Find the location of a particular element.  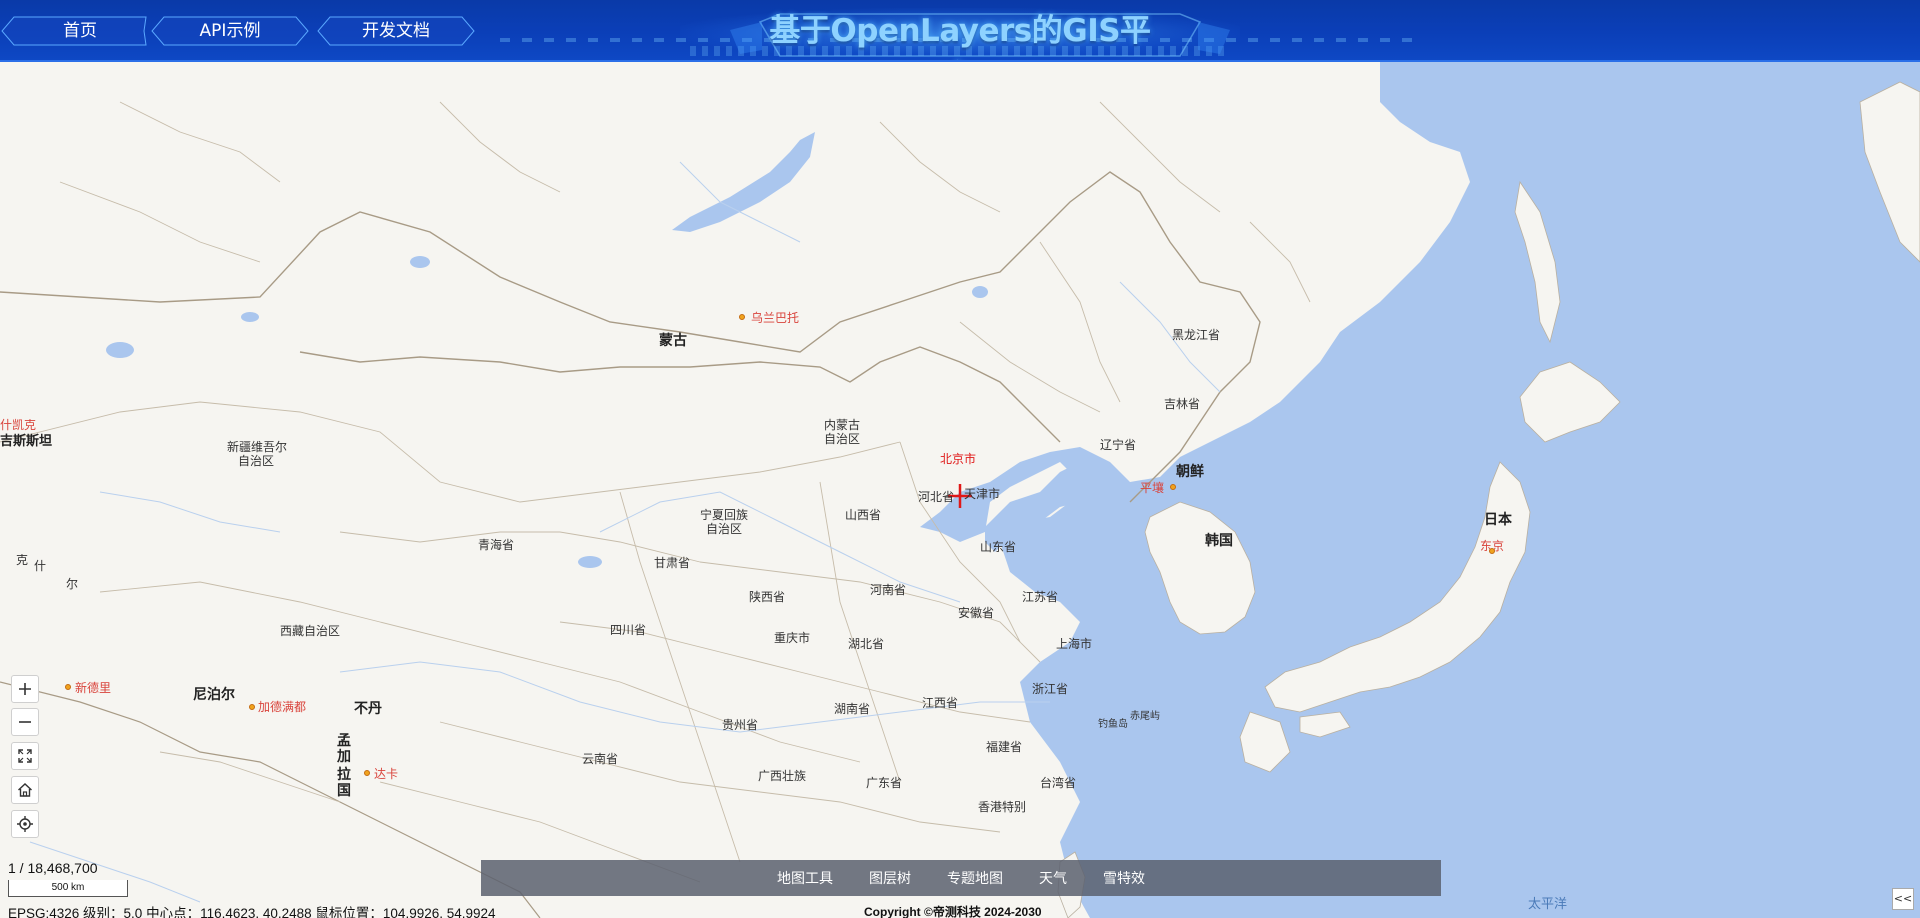

toolbar-weather: 天气 is located at coordinates (1053, 878).